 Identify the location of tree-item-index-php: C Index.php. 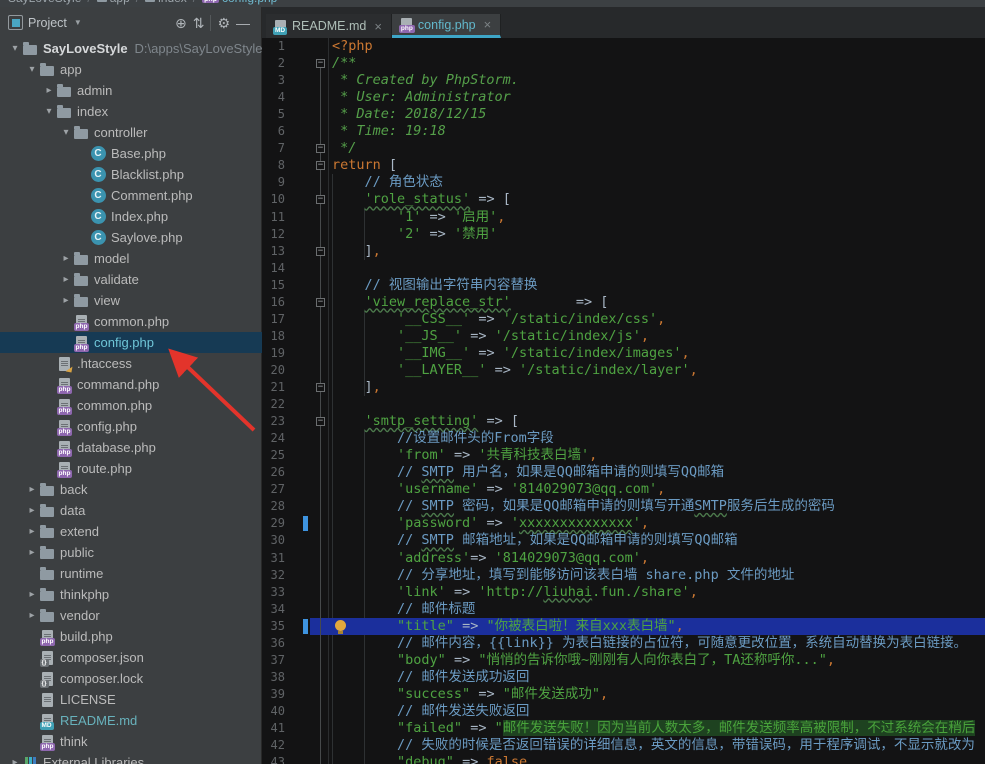
(131, 216).